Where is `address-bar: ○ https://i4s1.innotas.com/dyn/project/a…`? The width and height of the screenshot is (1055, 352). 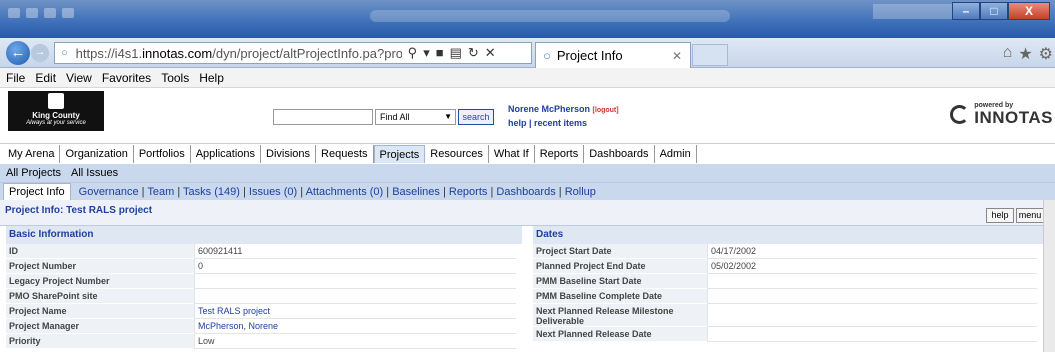 address-bar: ○ https://i4s1.innotas.com/dyn/project/a… is located at coordinates (293, 53).